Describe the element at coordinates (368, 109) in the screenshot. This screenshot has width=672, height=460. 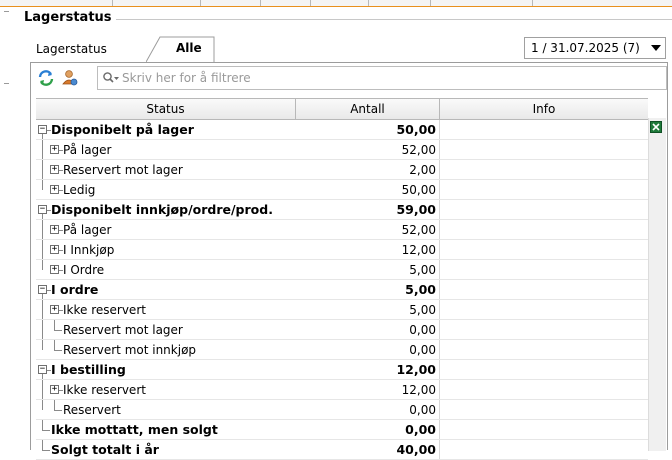
I see `column-header-antall: Antall` at that location.